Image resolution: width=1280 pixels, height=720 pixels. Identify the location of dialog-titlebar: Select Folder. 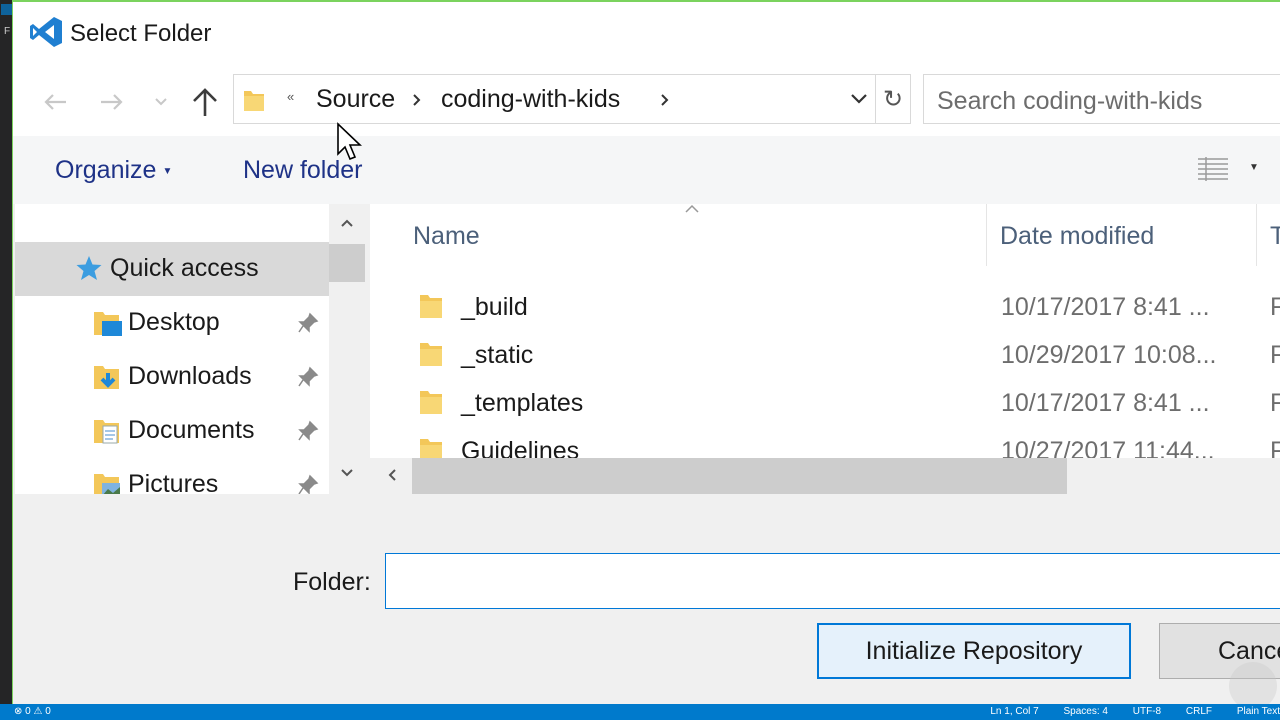
(646, 35).